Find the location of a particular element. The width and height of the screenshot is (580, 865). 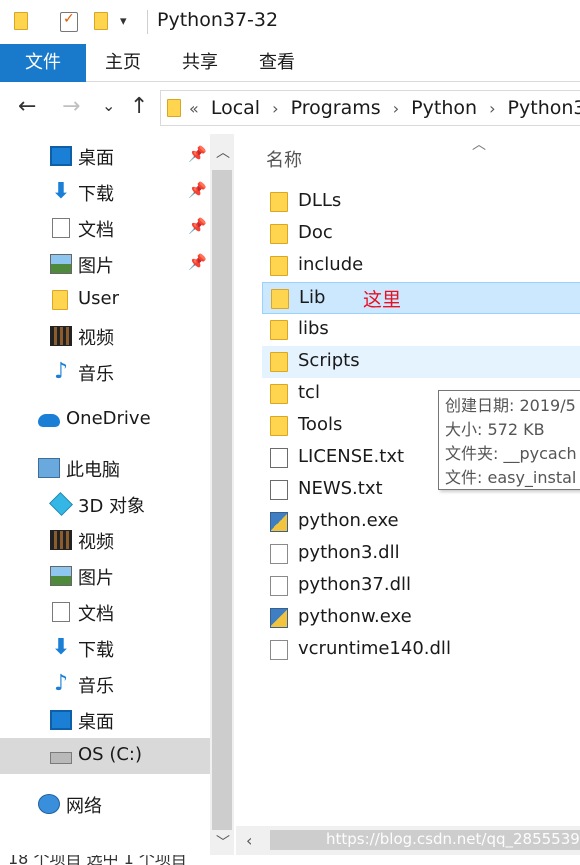

sidebar-item-label: User is located at coordinates (99, 298).